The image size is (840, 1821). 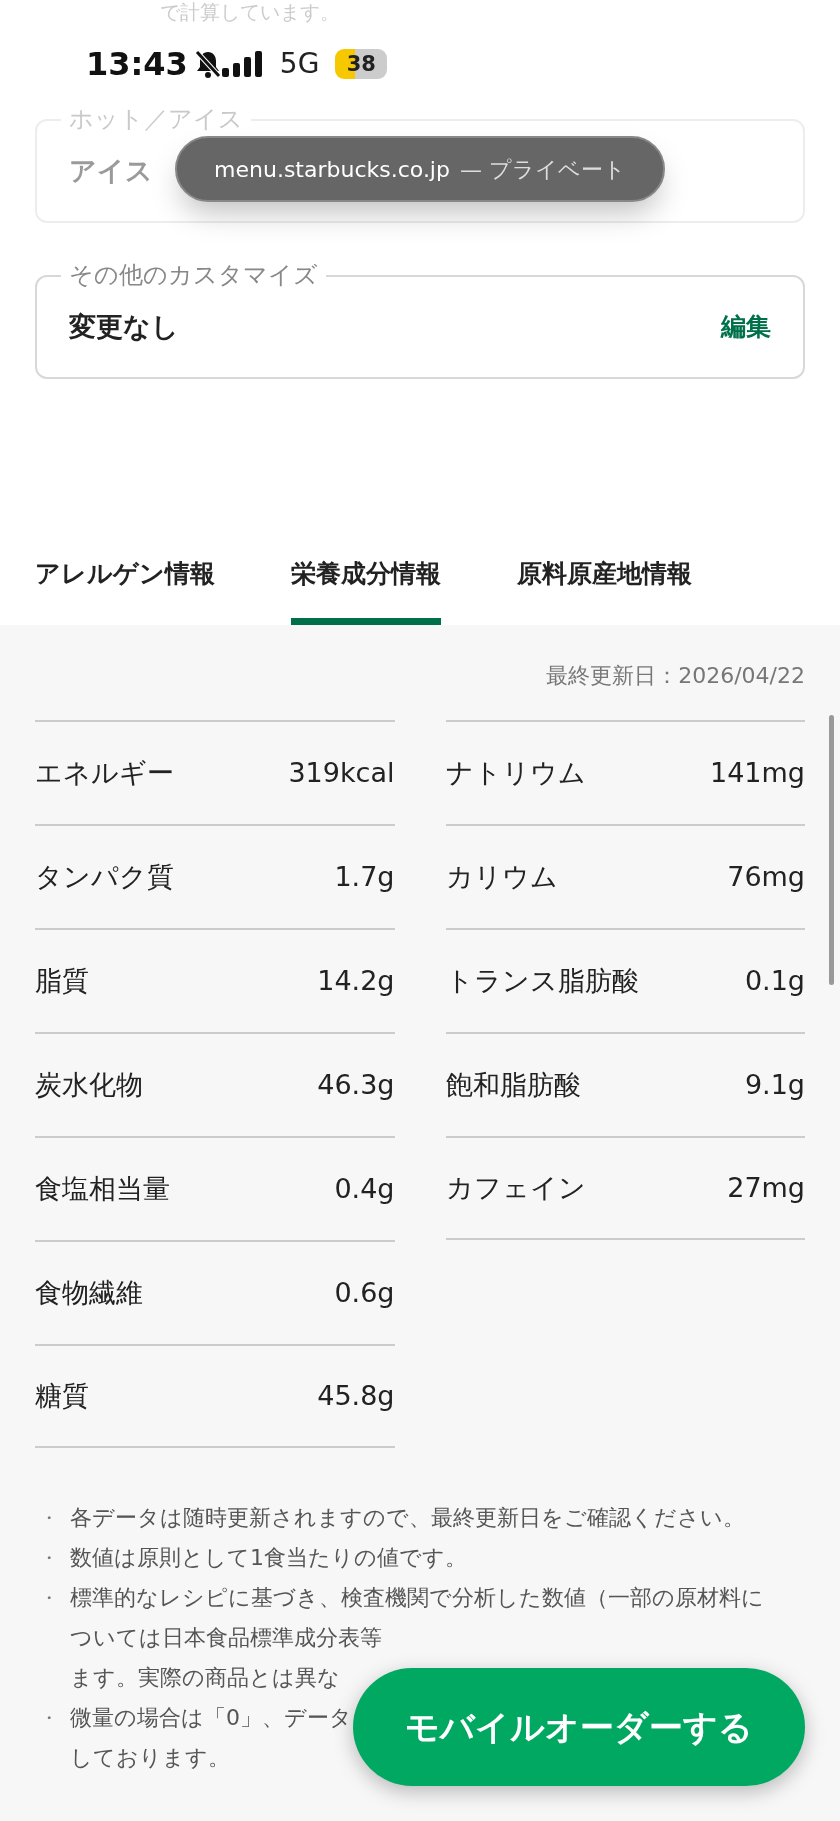 I want to click on network-label: 5G, so click(x=299, y=64).